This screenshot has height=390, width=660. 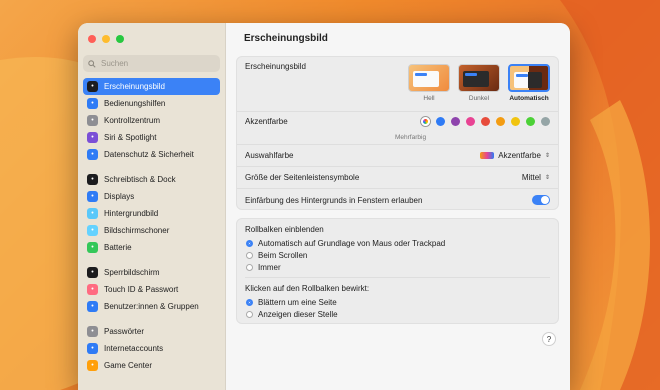 I want to click on sidebar-size-value: Mittel, so click(x=531, y=177).